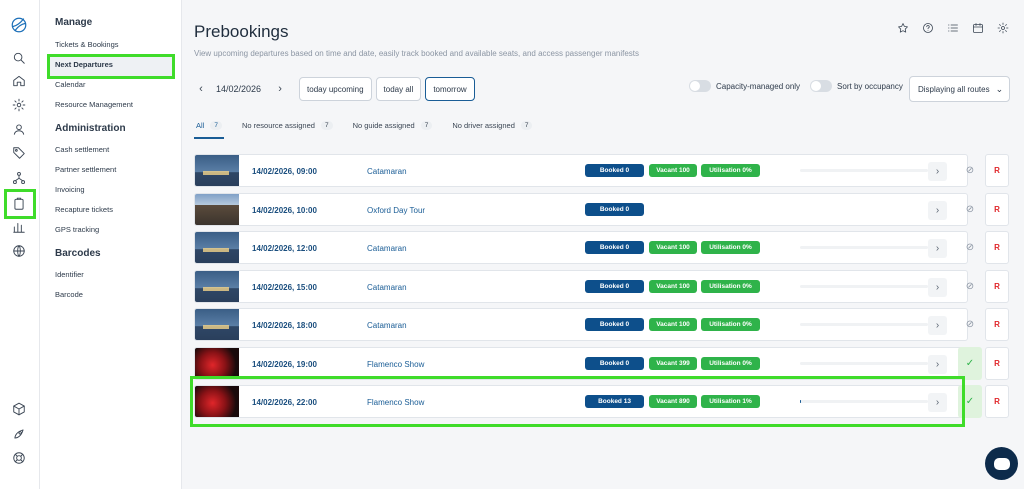 The height and width of the screenshot is (489, 1024). Describe the element at coordinates (69, 294) in the screenshot. I see `nav-item-barcode: Barcode` at that location.